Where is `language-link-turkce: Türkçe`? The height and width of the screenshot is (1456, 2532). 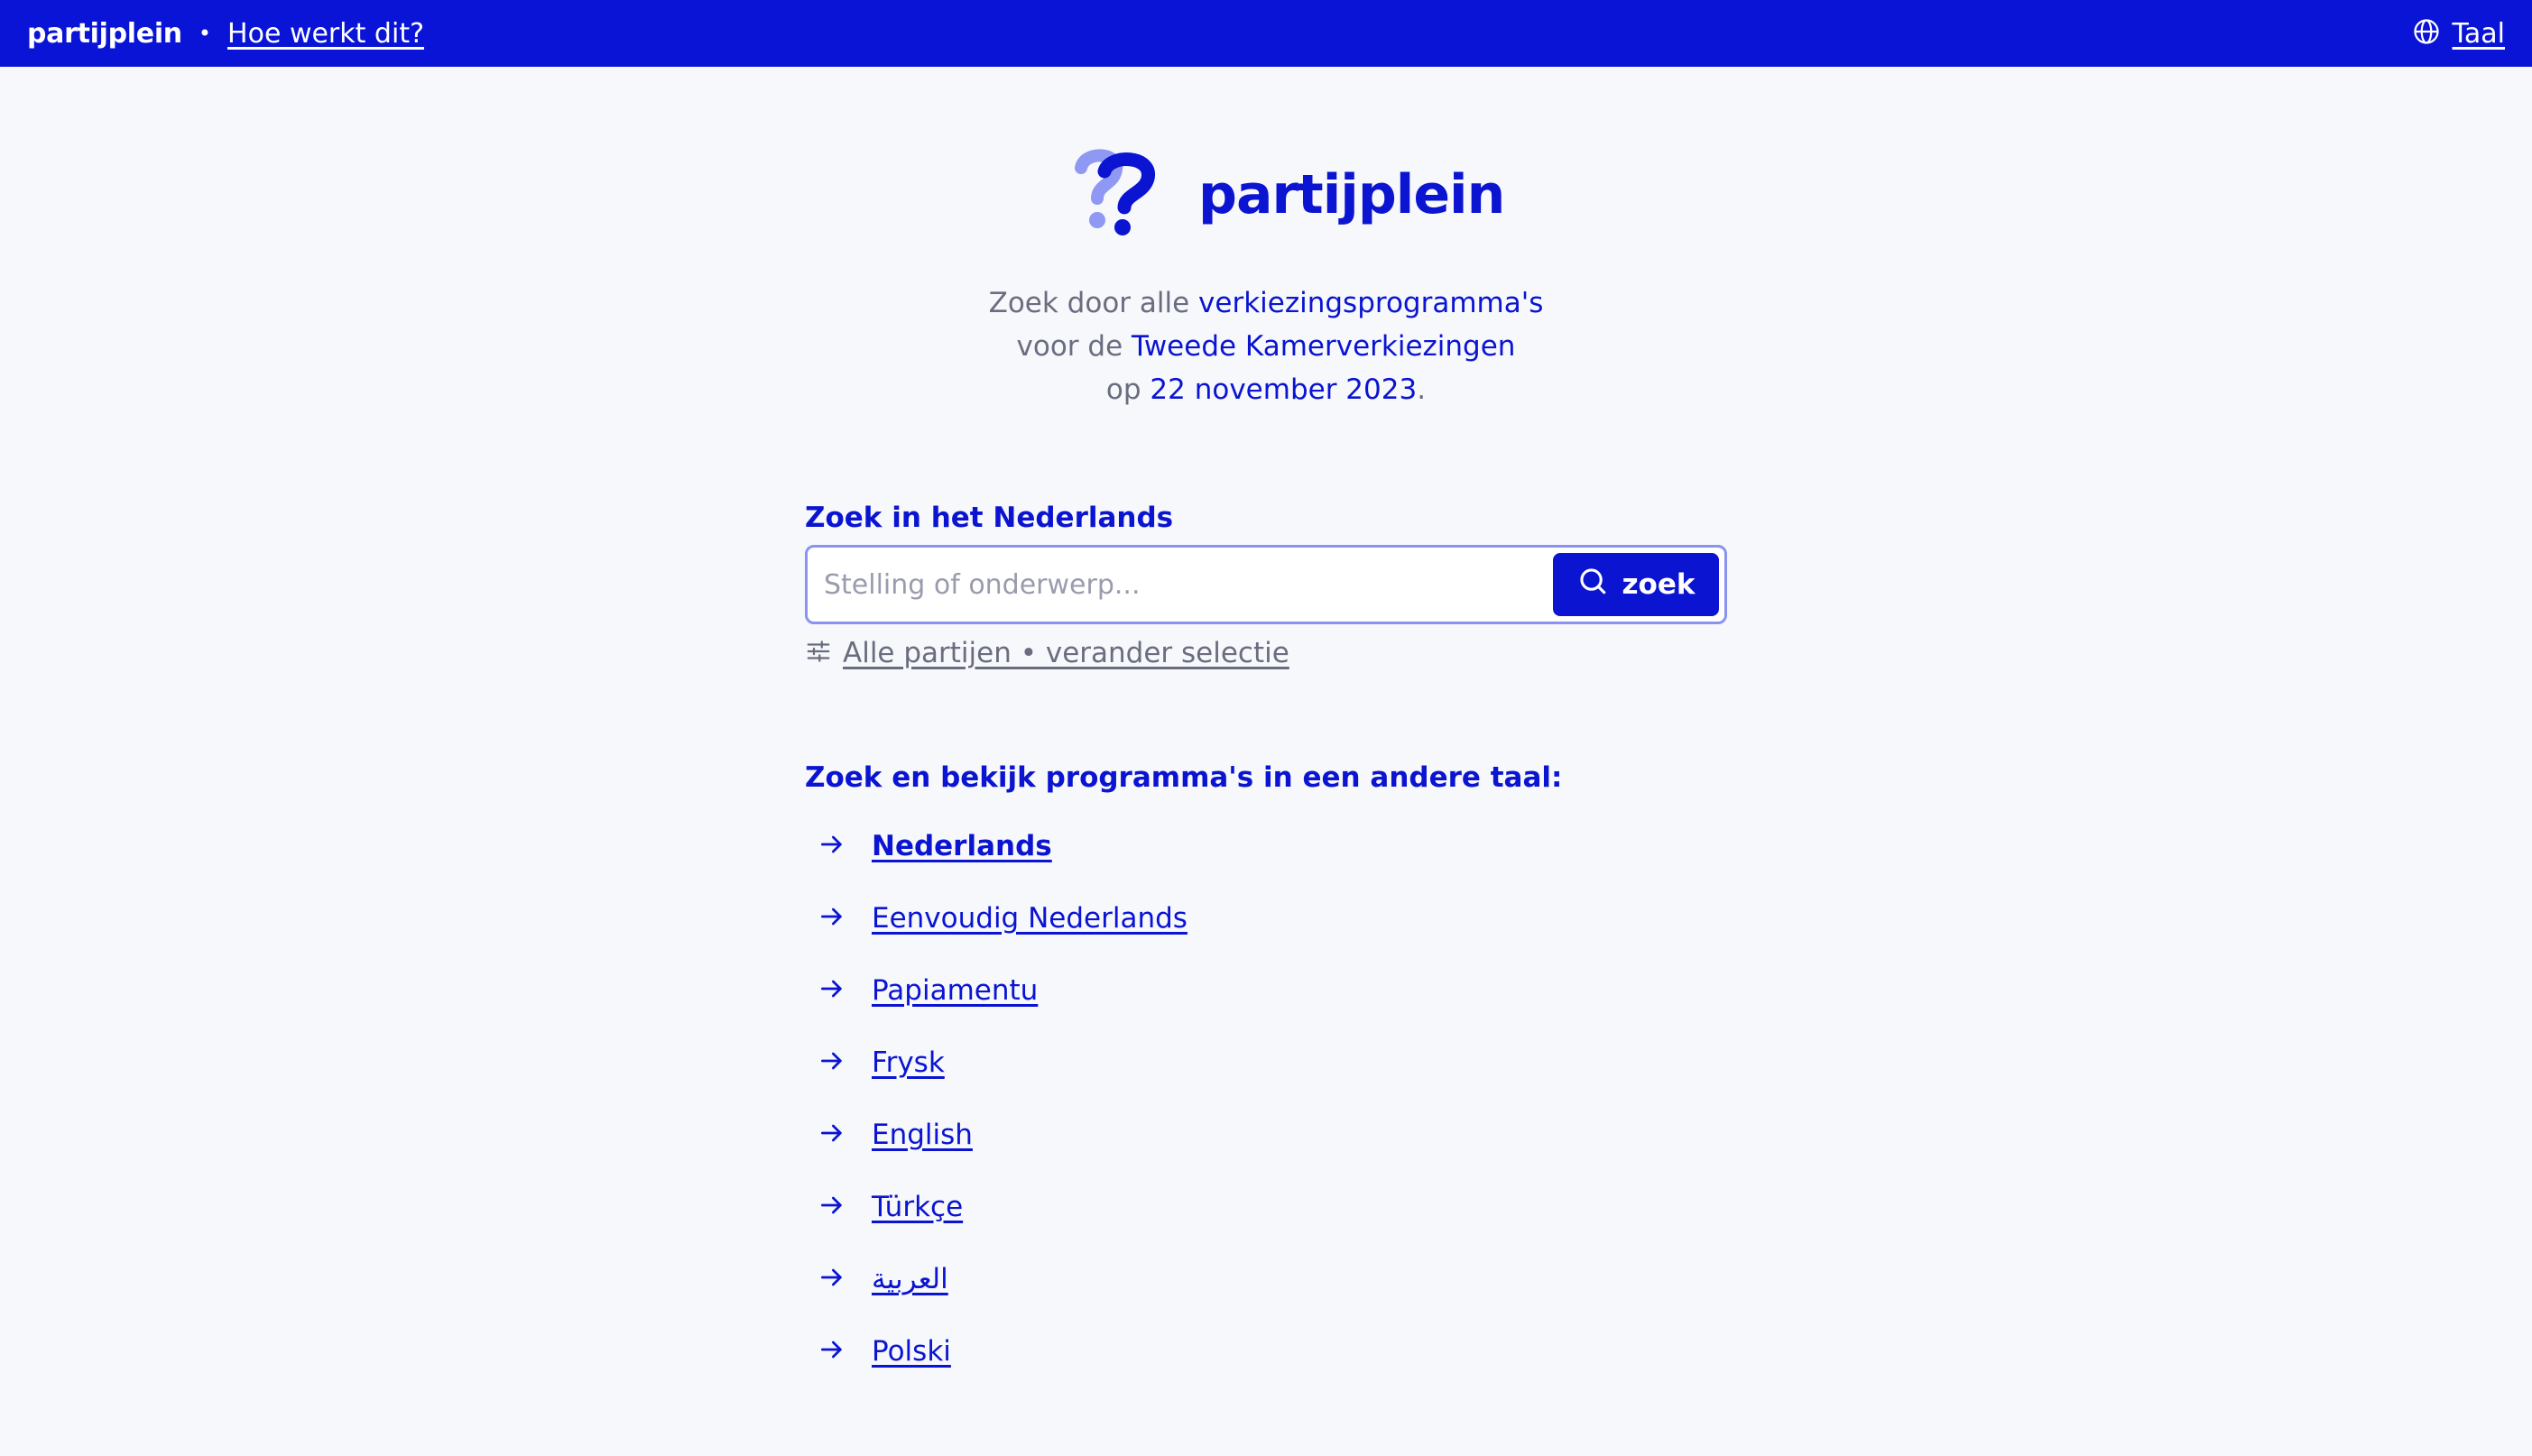
language-link-turkce: Türkçe is located at coordinates (918, 1207).